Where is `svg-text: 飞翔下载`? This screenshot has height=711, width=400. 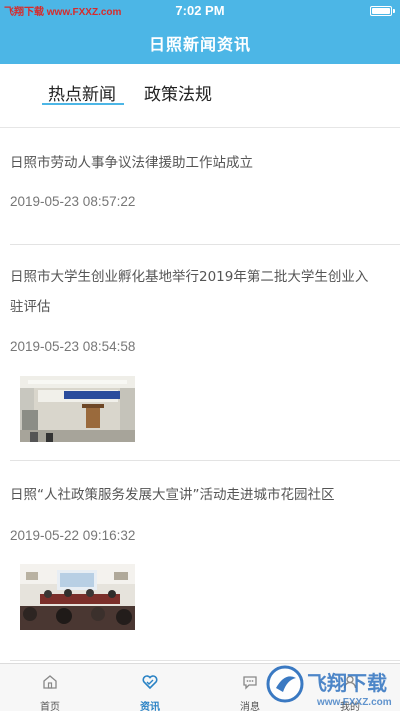
svg-text: 飞翔下载 is located at coordinates (347, 683).